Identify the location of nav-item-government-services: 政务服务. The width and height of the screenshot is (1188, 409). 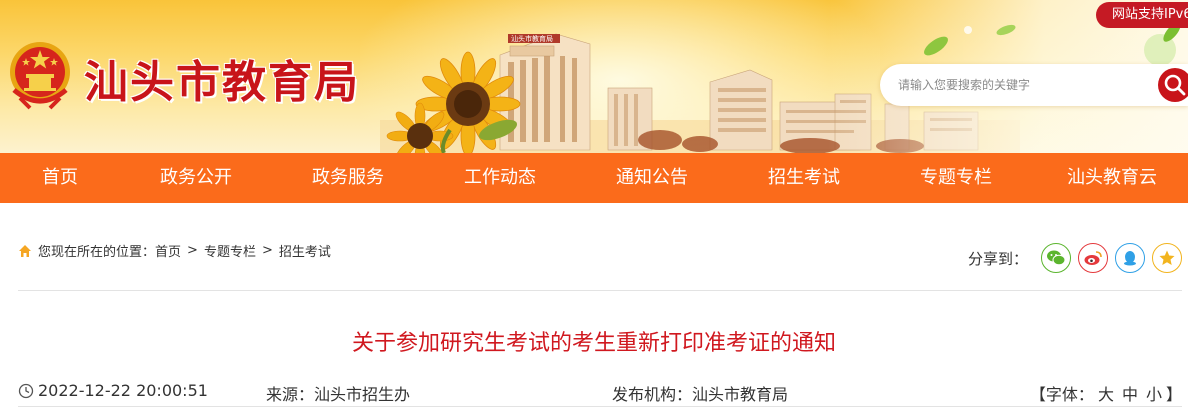
(348, 178).